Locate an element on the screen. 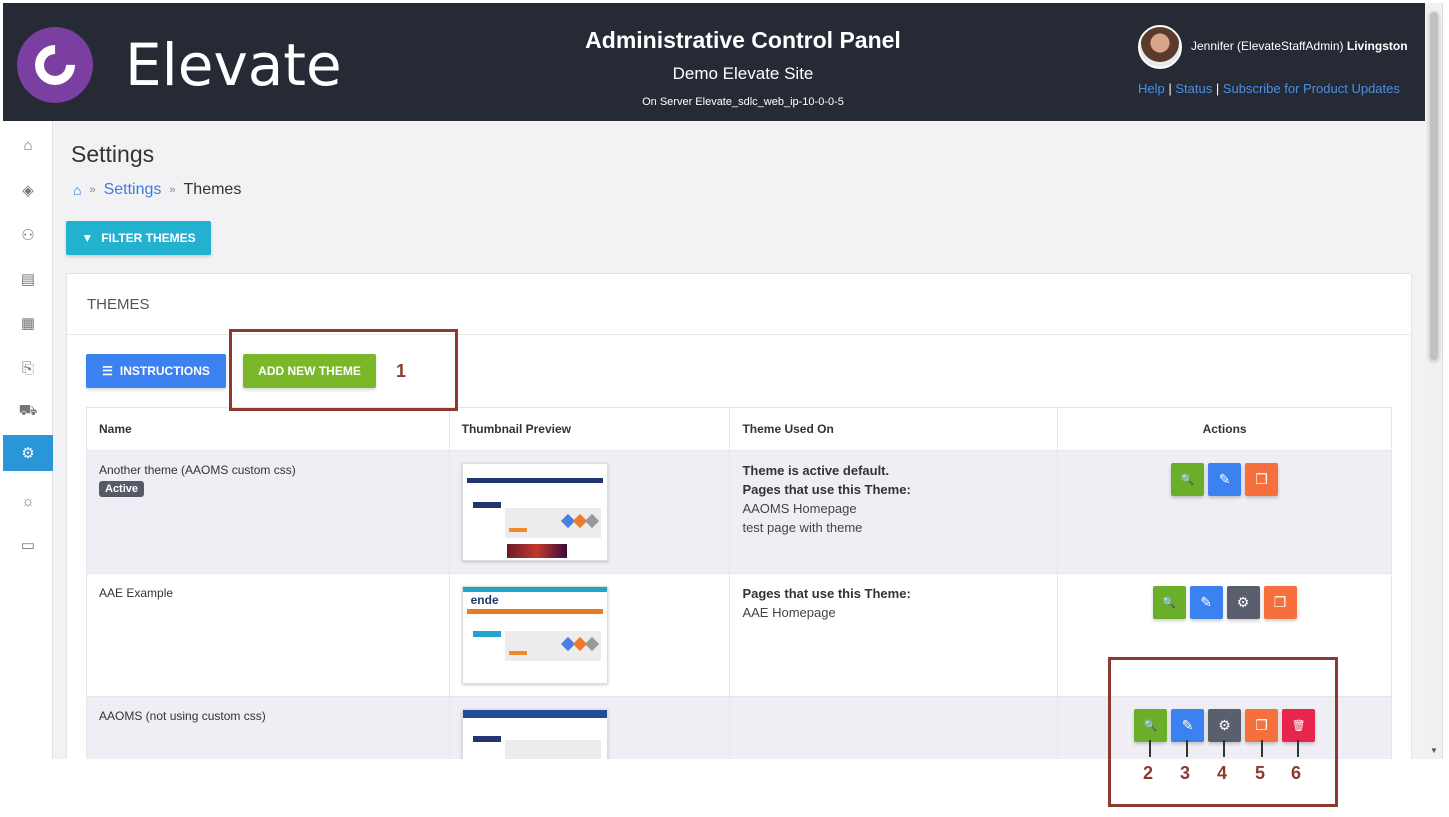 The image size is (1449, 817). user-avatar is located at coordinates (1160, 47).